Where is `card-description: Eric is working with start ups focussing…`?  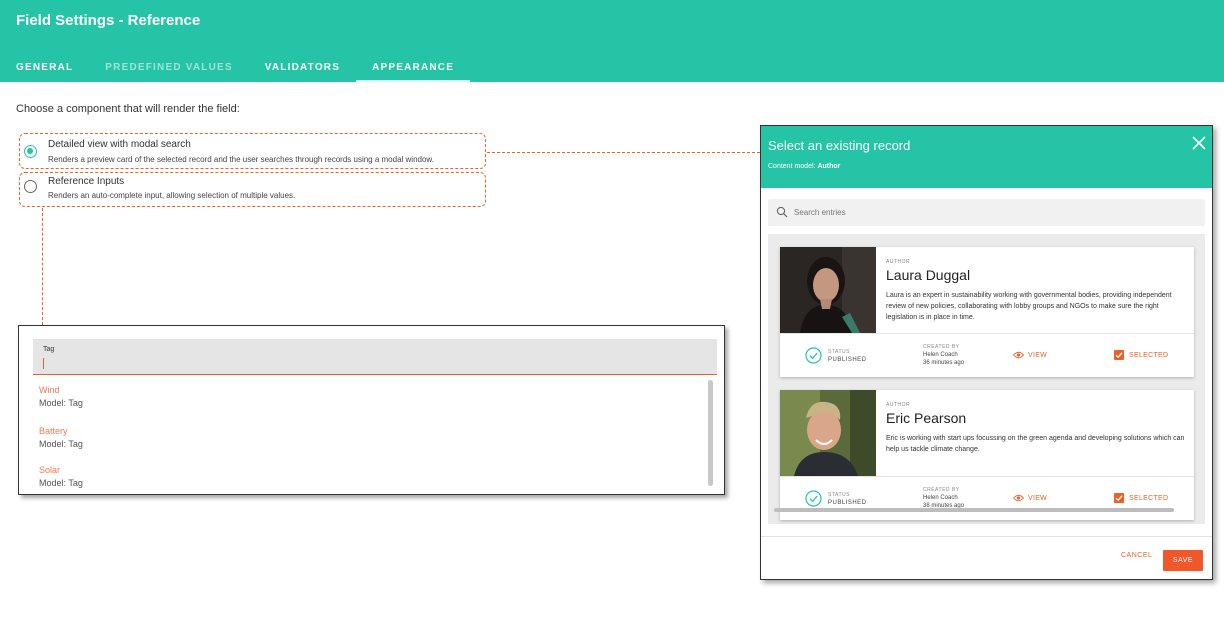 card-description: Eric is working with start ups focussing… is located at coordinates (1035, 444).